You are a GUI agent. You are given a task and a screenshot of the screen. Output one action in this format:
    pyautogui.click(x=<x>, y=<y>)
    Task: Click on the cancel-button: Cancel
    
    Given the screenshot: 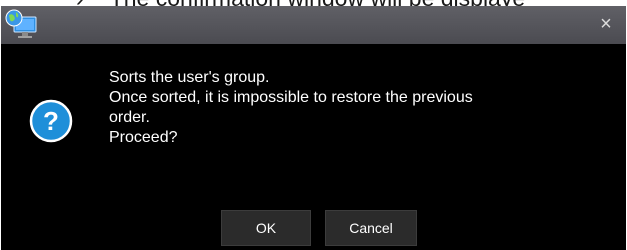 What is the action you would take?
    pyautogui.click(x=371, y=228)
    